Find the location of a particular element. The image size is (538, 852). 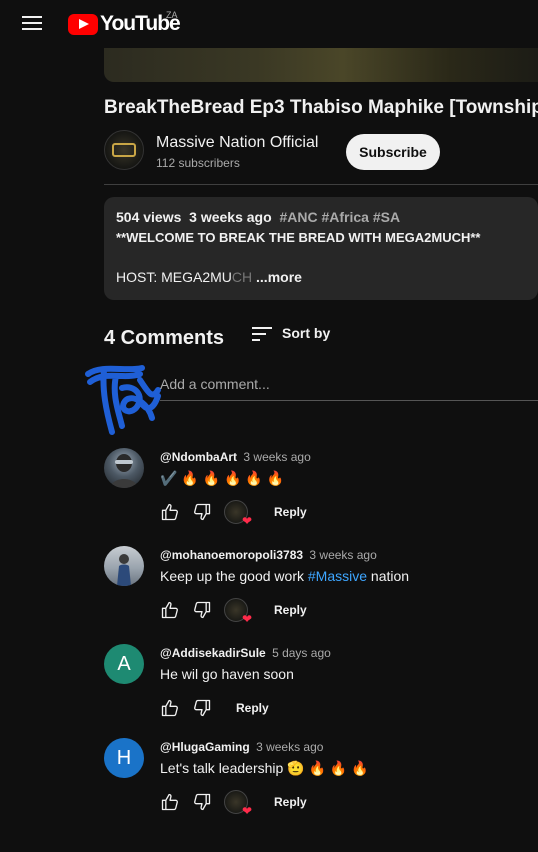

comment-author: @AddisekadirSule is located at coordinates (213, 653).